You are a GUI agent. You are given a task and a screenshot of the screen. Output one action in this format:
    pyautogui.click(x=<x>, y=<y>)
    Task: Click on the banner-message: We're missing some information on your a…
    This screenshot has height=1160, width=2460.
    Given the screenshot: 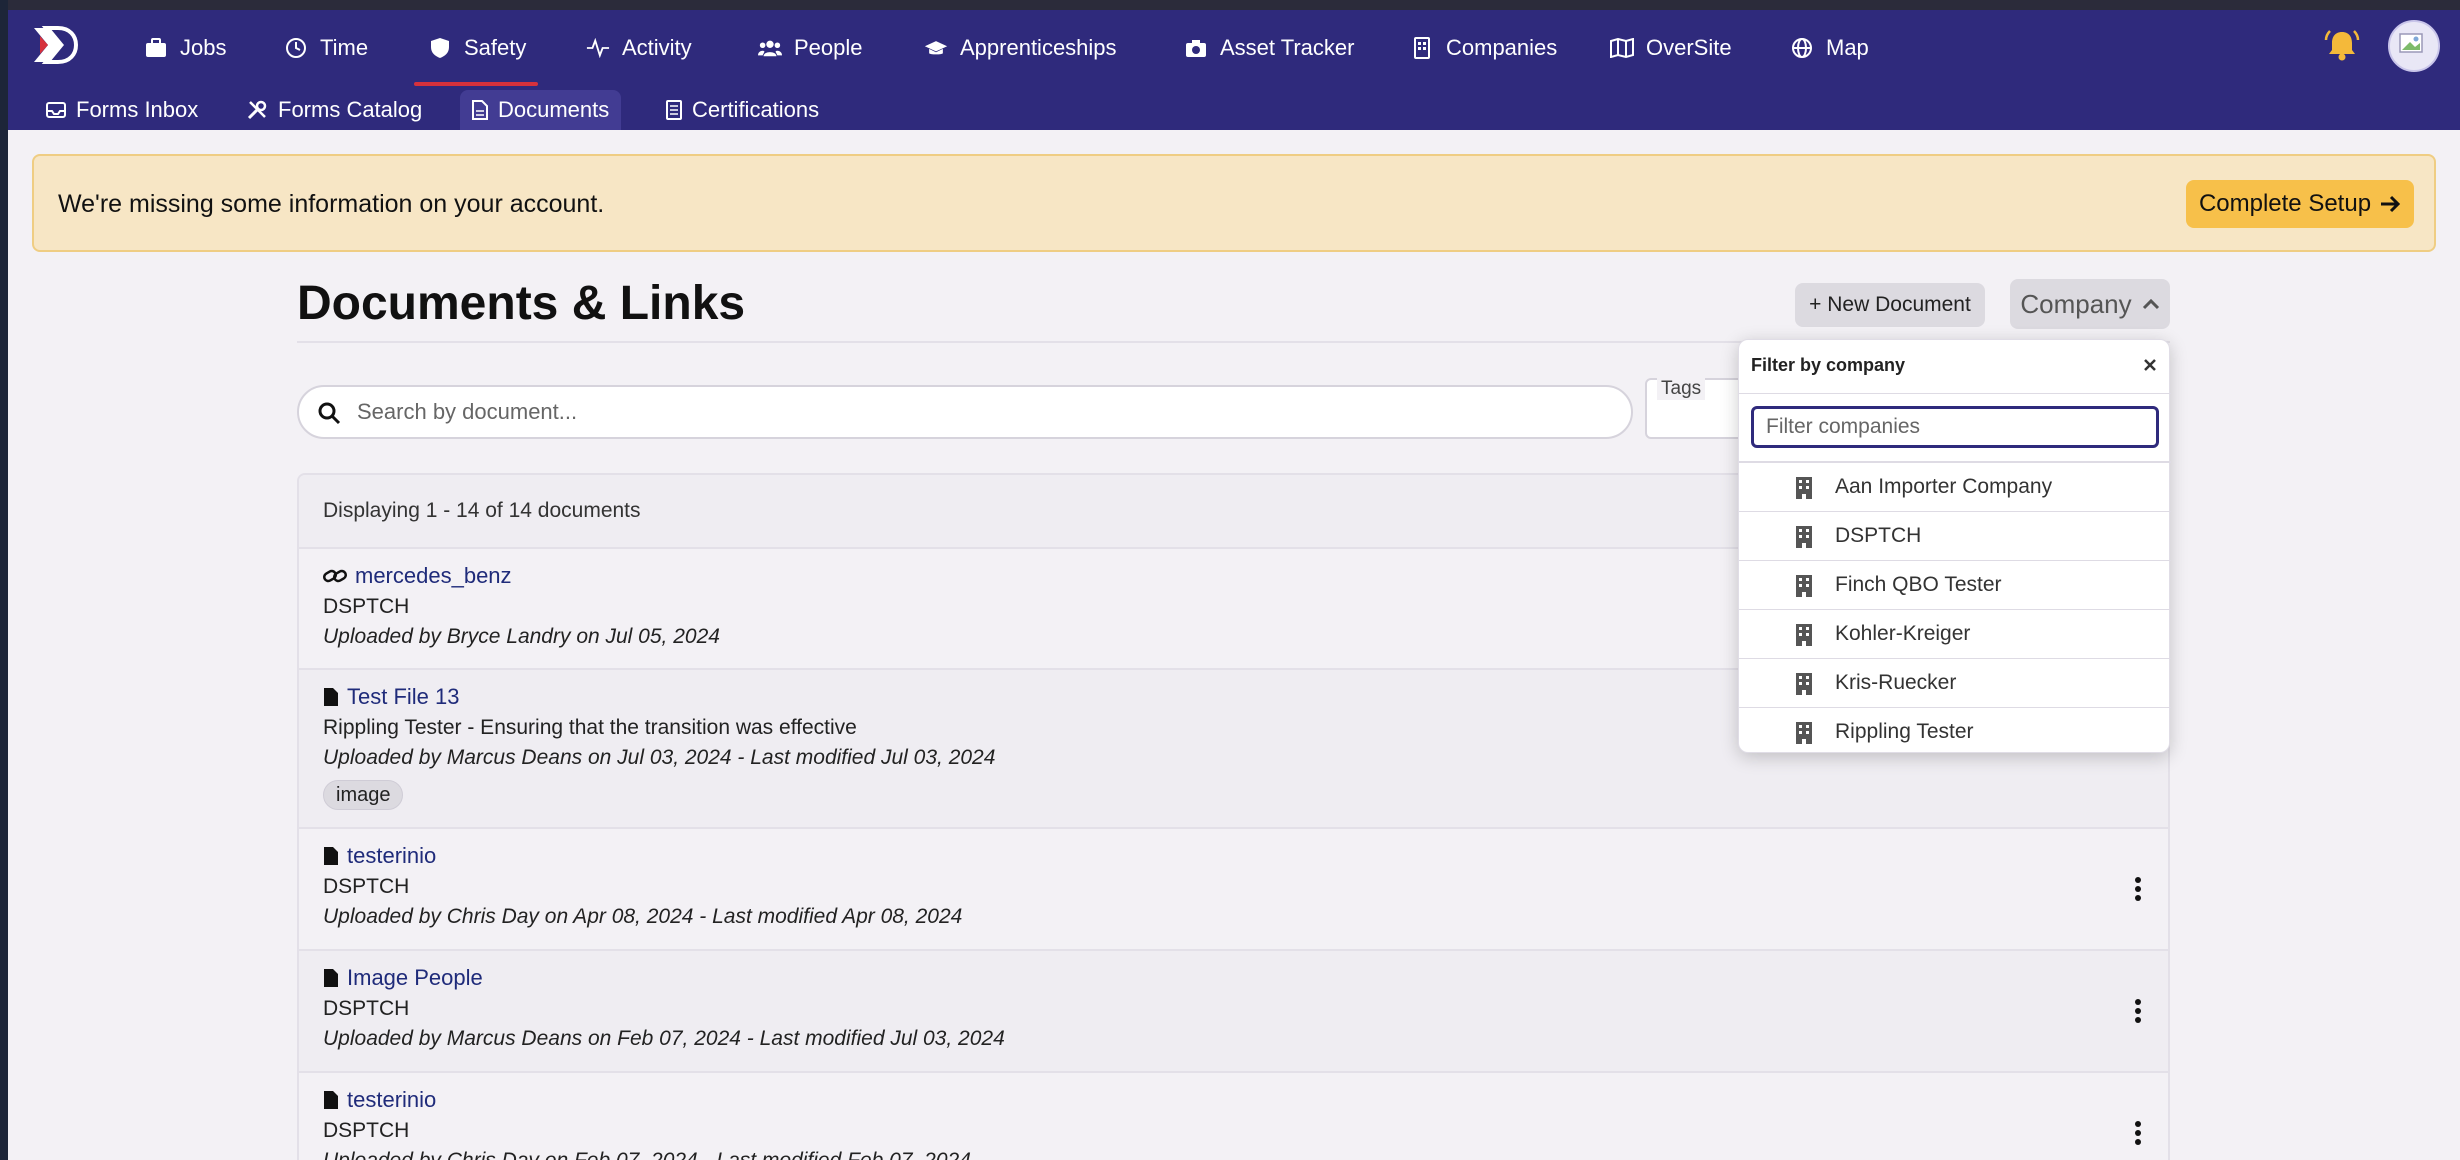 What is the action you would take?
    pyautogui.click(x=331, y=204)
    